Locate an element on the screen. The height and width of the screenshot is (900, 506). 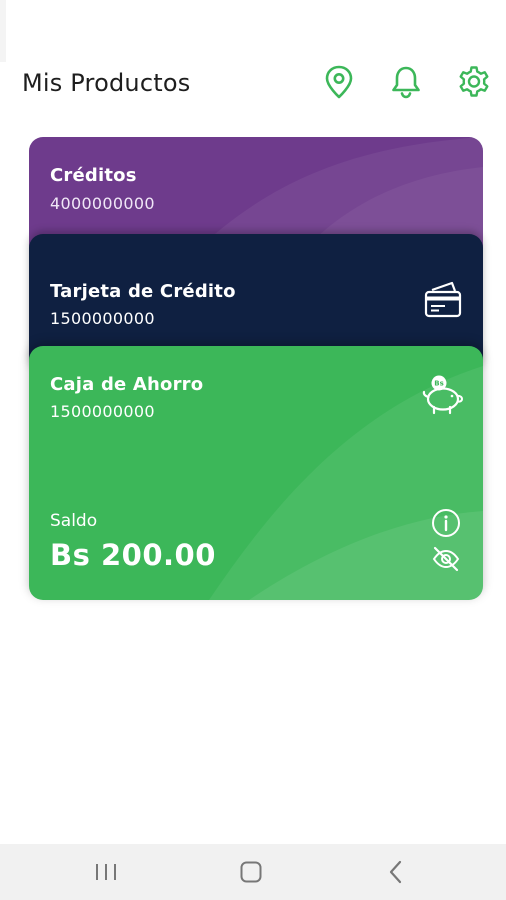
status-bar-edge is located at coordinates (3, 31).